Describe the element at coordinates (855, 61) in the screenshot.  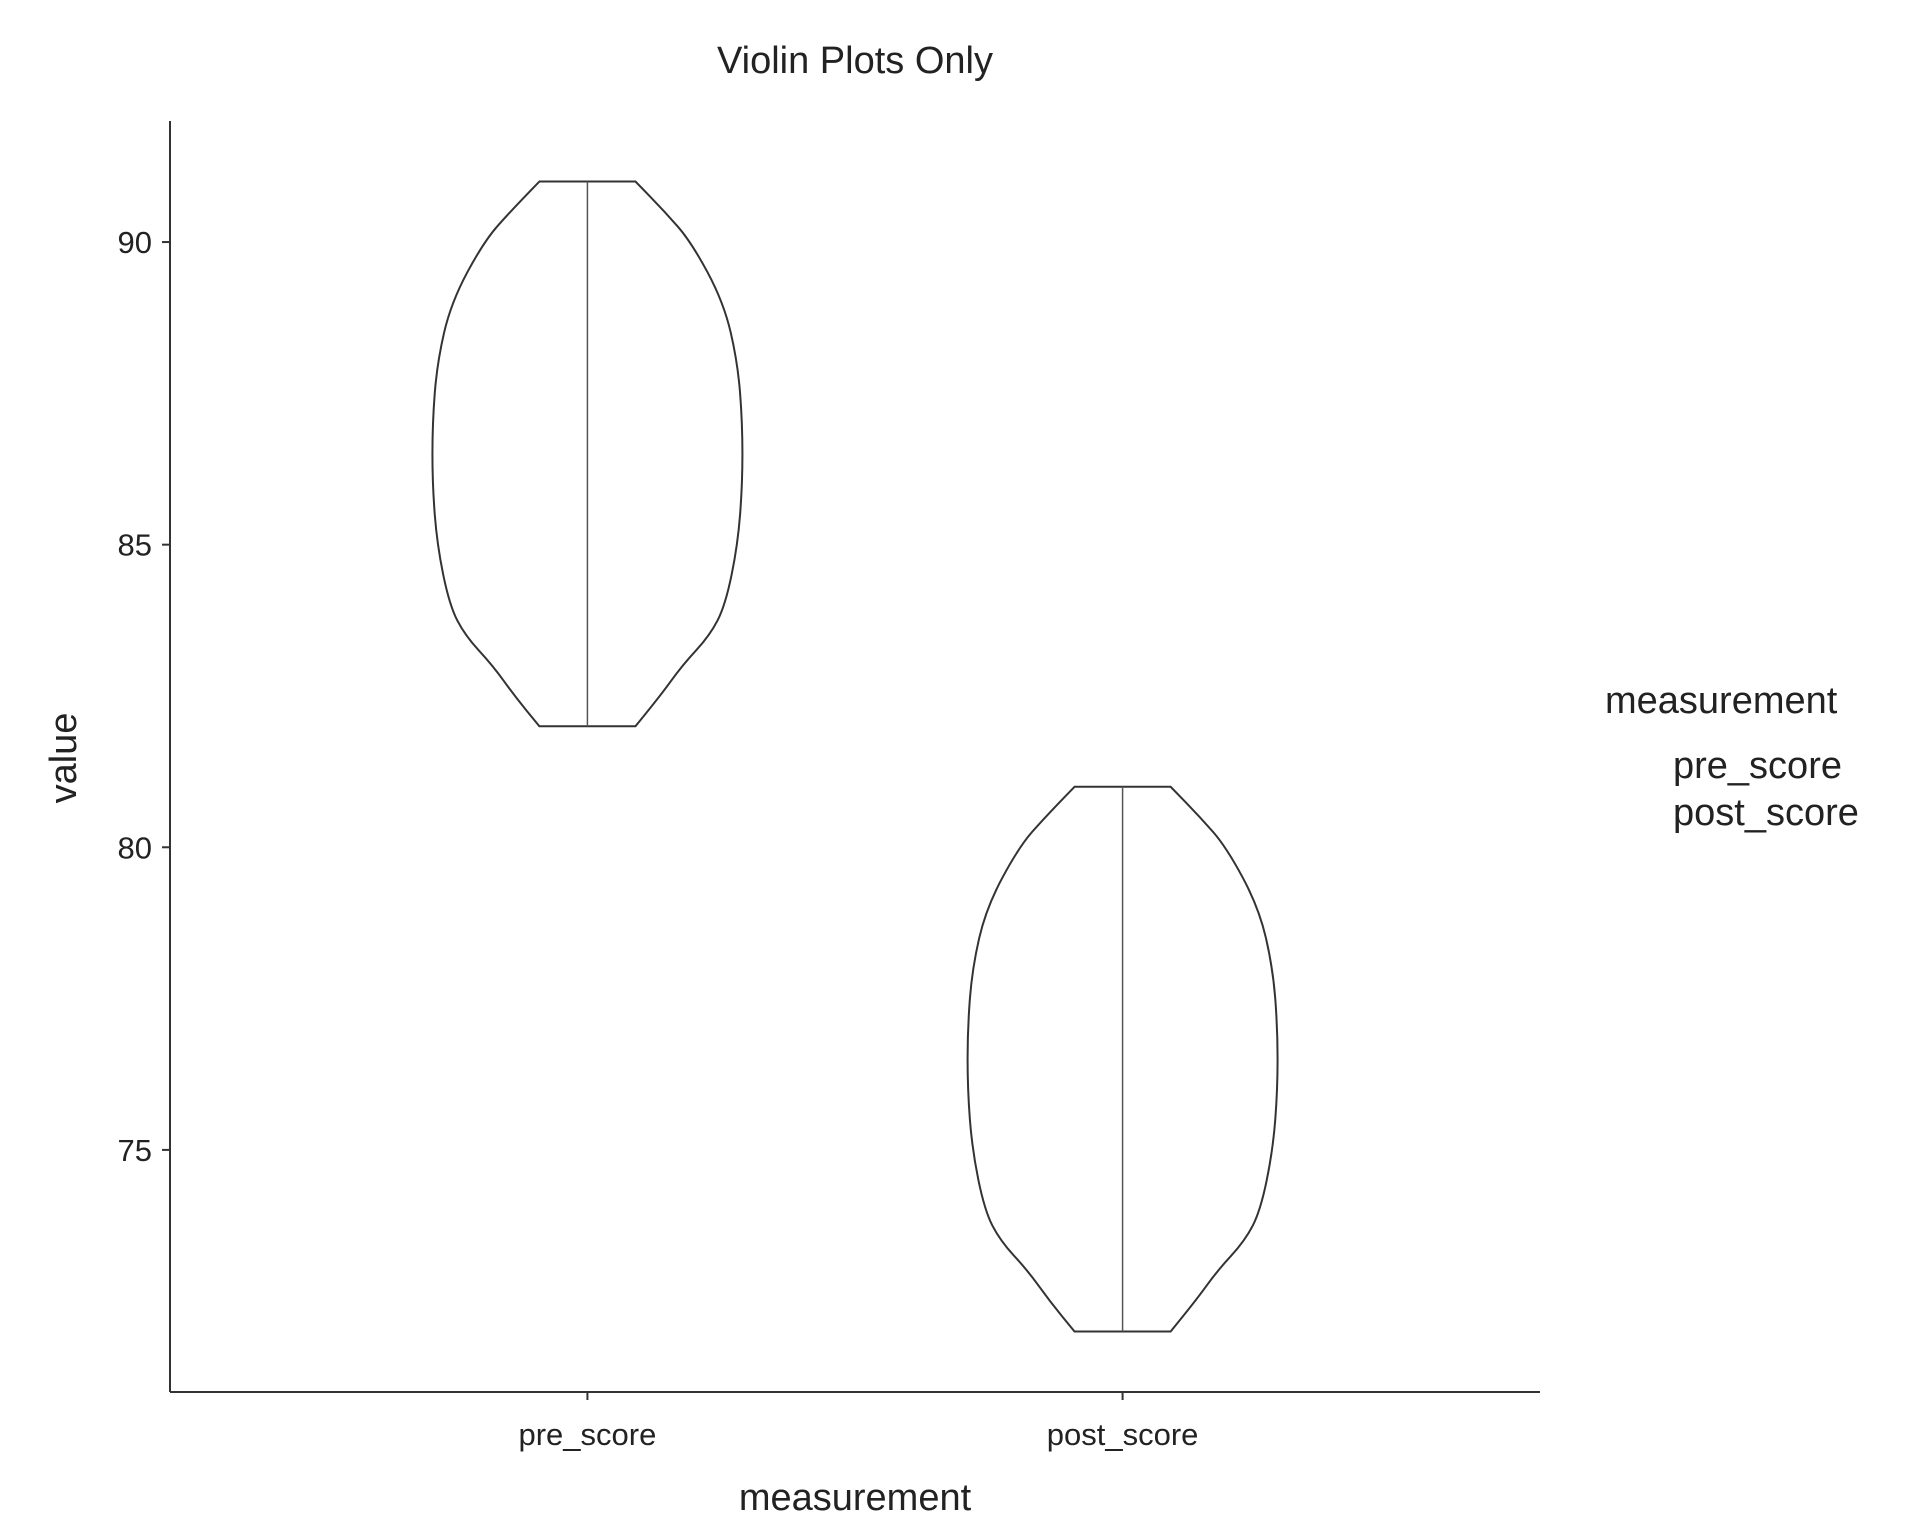
I see `chart-title: Violin Plots Only` at that location.